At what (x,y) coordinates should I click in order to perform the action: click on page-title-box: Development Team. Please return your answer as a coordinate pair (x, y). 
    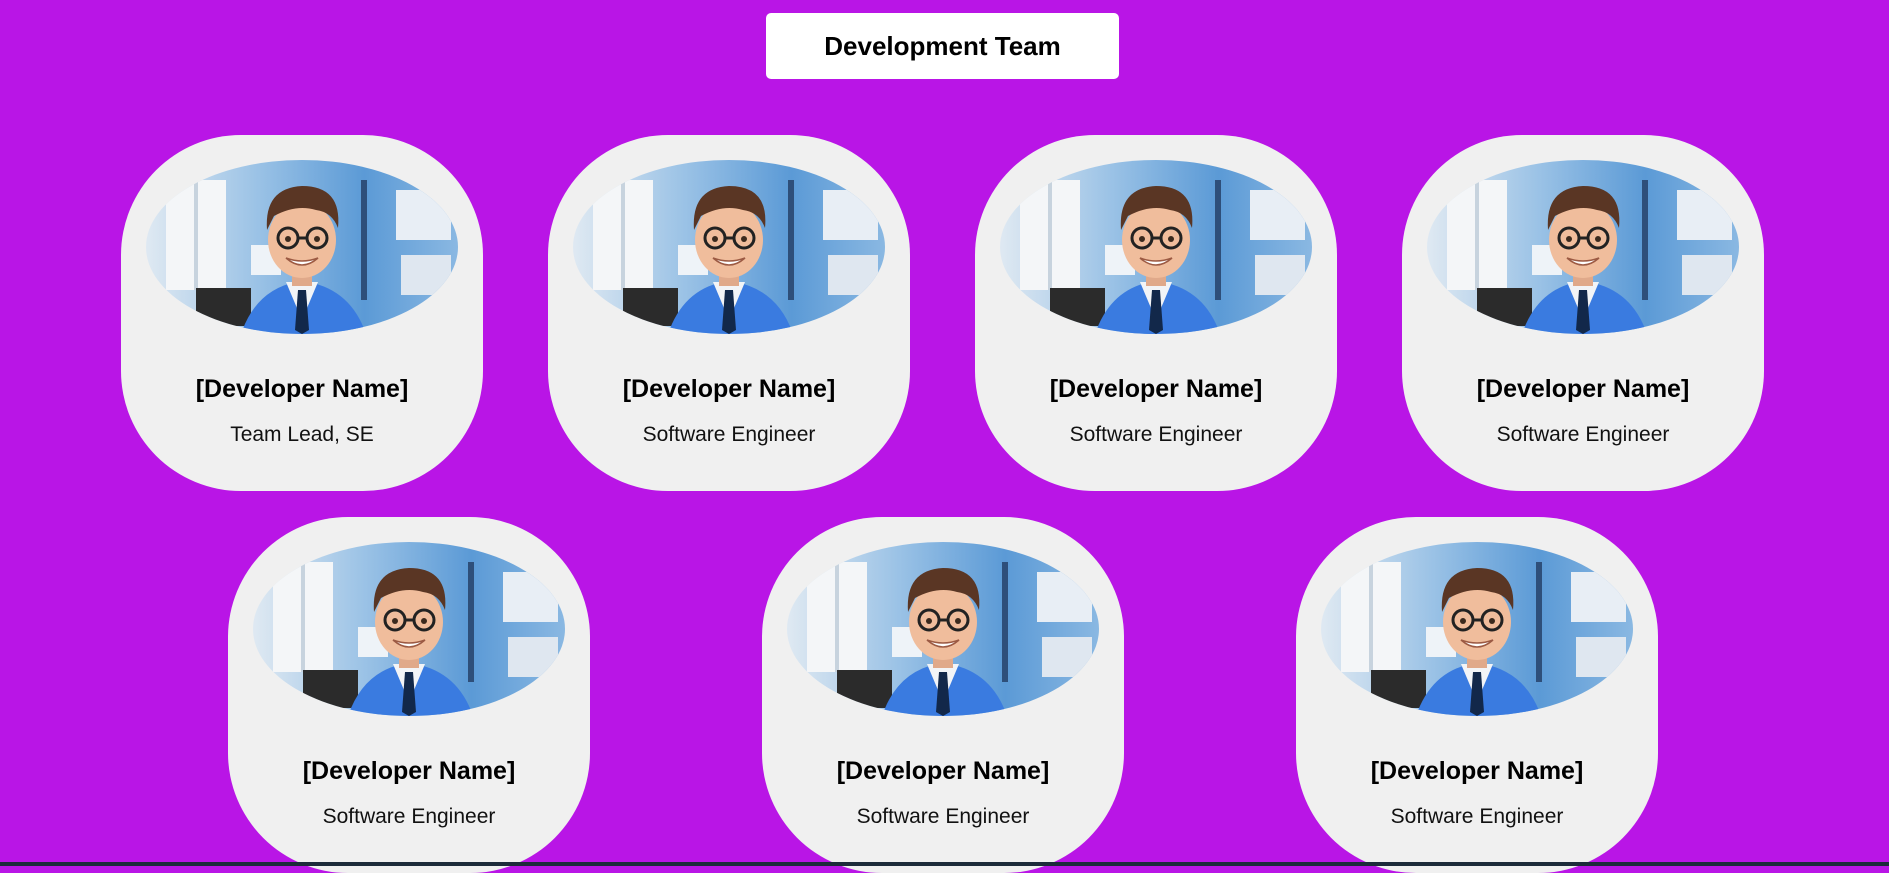
    Looking at the image, I should click on (942, 46).